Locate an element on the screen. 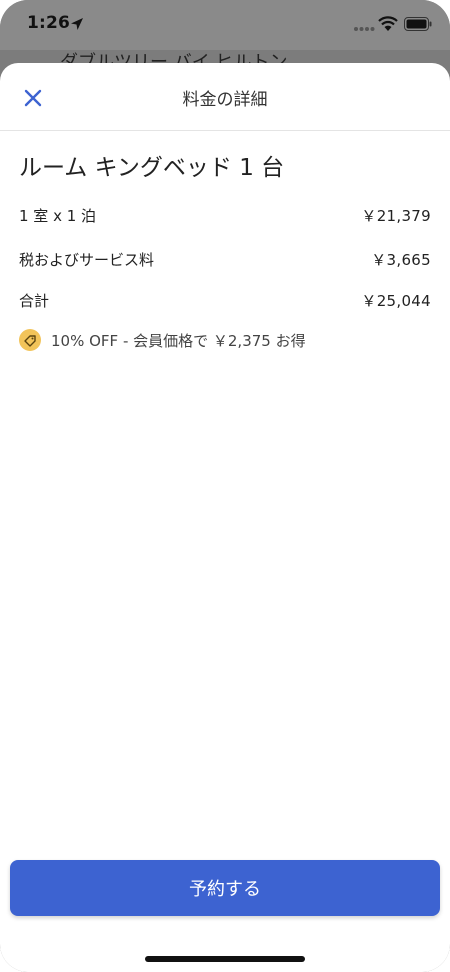  cellular-signal-icon is located at coordinates (364, 29).